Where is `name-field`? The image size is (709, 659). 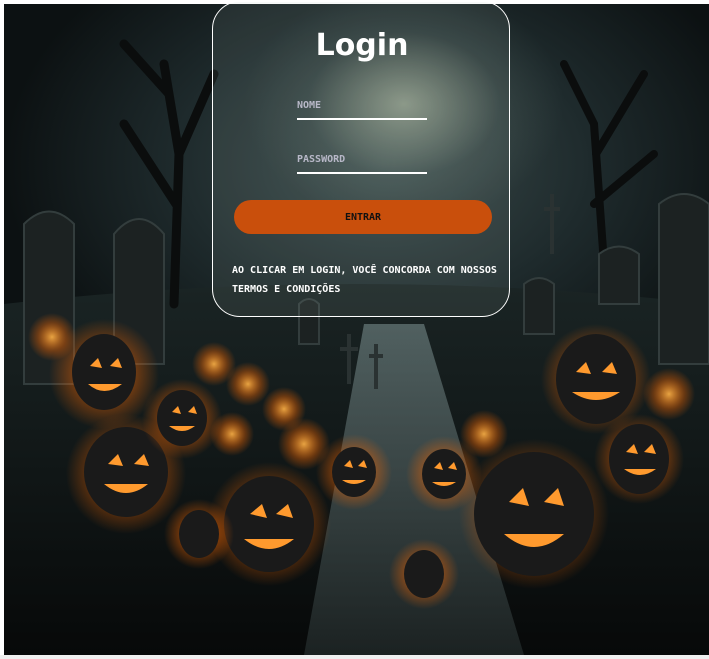
name-field is located at coordinates (362, 106).